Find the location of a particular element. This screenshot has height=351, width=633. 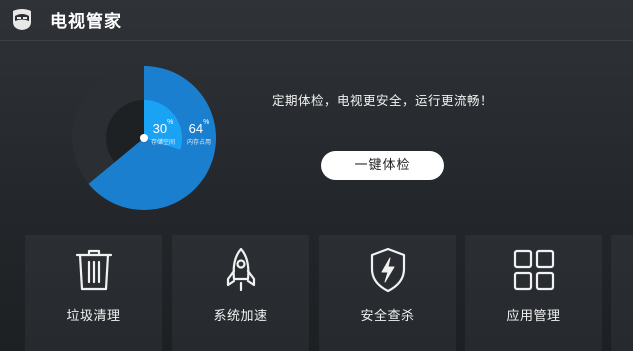

shield-lightning-icon is located at coordinates (388, 270).